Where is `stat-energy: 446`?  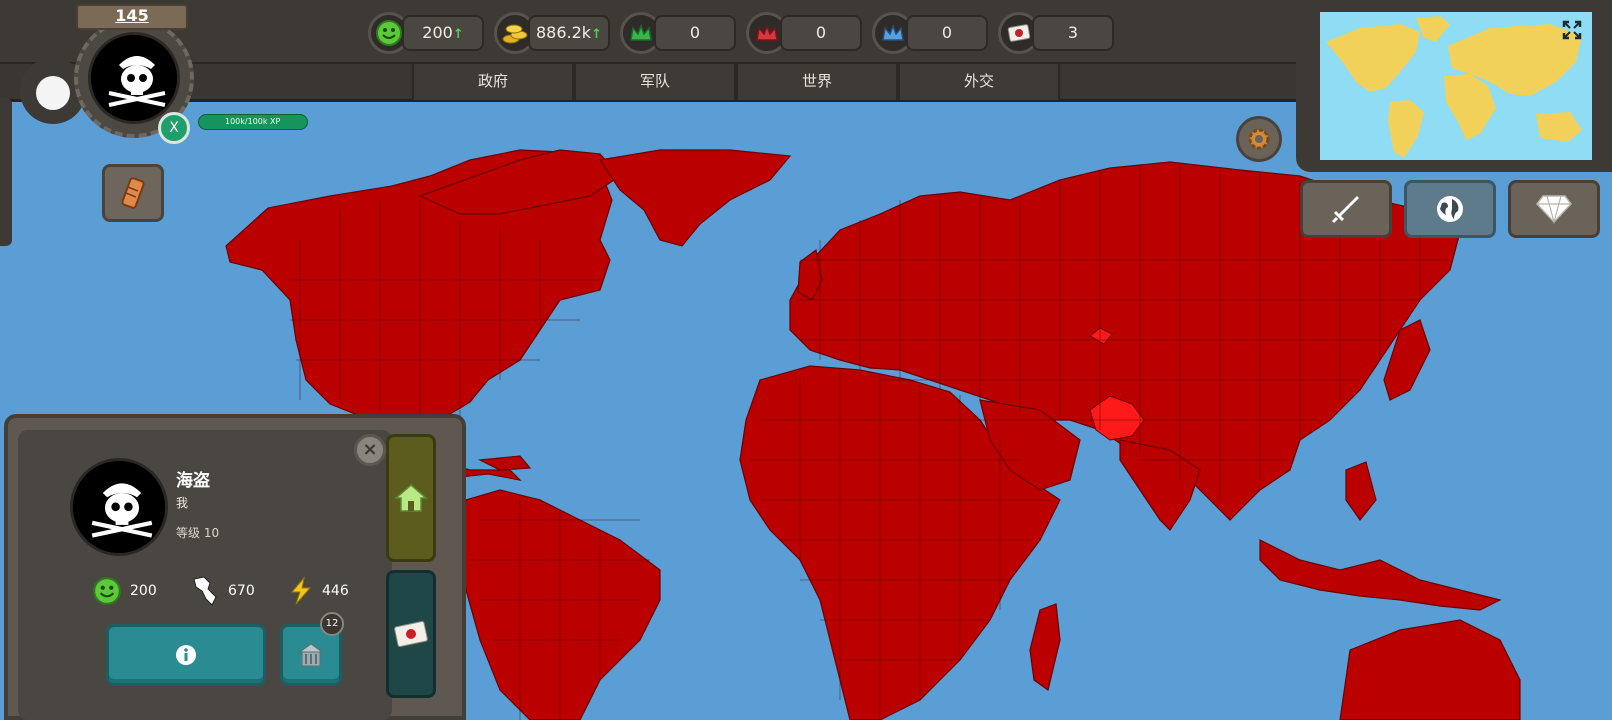
stat-energy: 446 is located at coordinates (318, 591).